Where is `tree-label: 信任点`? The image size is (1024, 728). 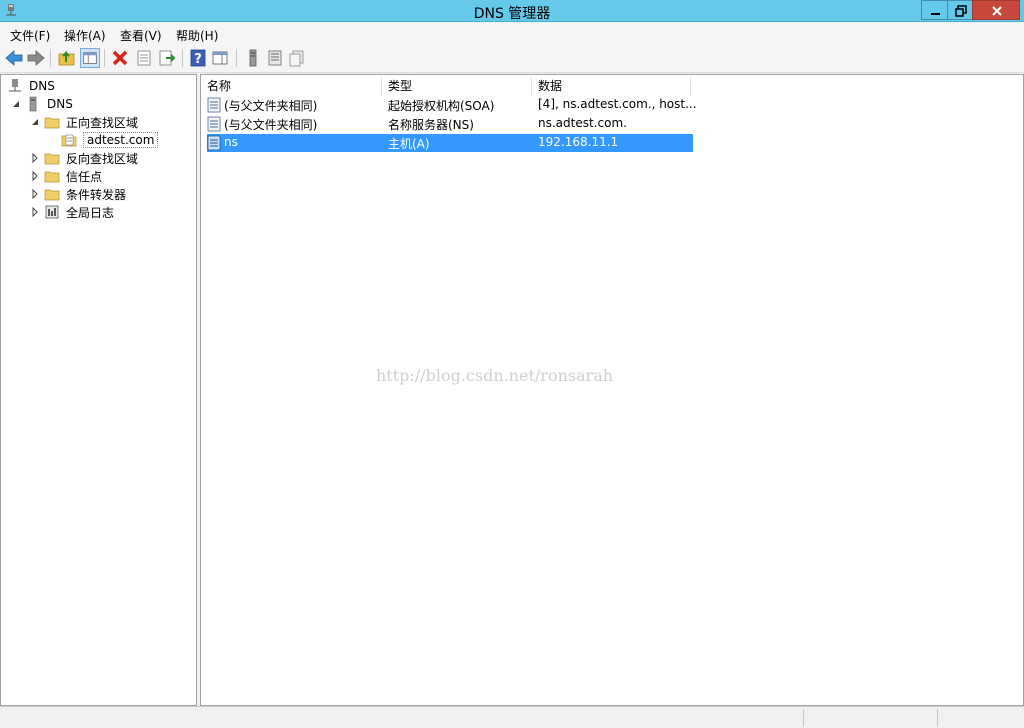
tree-label: 信任点 is located at coordinates (84, 176).